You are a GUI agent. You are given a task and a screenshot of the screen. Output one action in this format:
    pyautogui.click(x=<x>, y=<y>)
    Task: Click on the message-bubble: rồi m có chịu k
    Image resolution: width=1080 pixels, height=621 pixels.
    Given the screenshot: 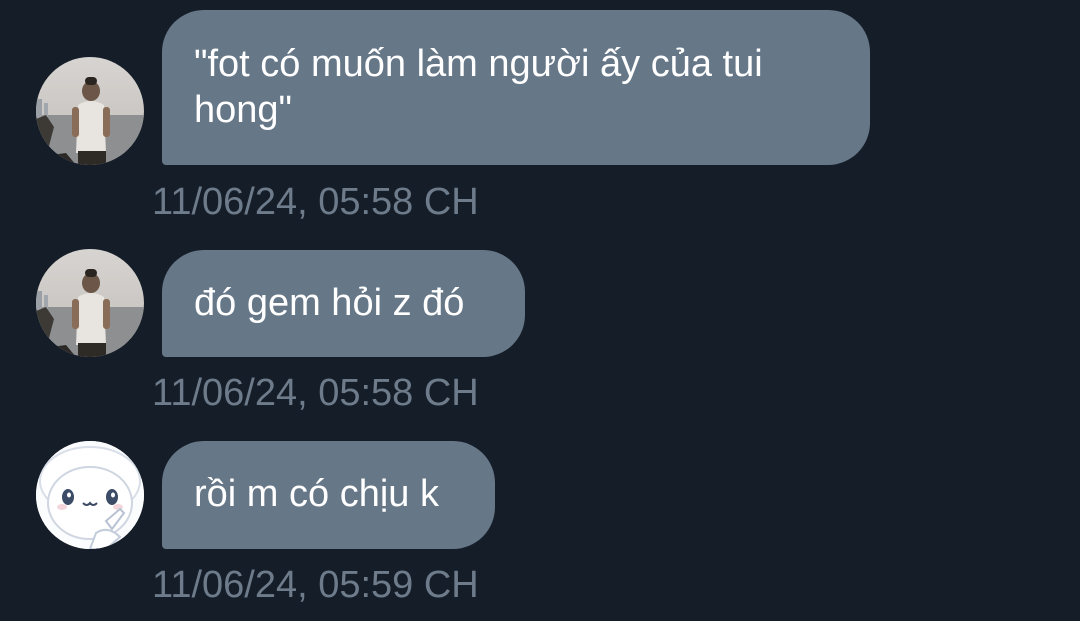 What is the action you would take?
    pyautogui.click(x=328, y=495)
    